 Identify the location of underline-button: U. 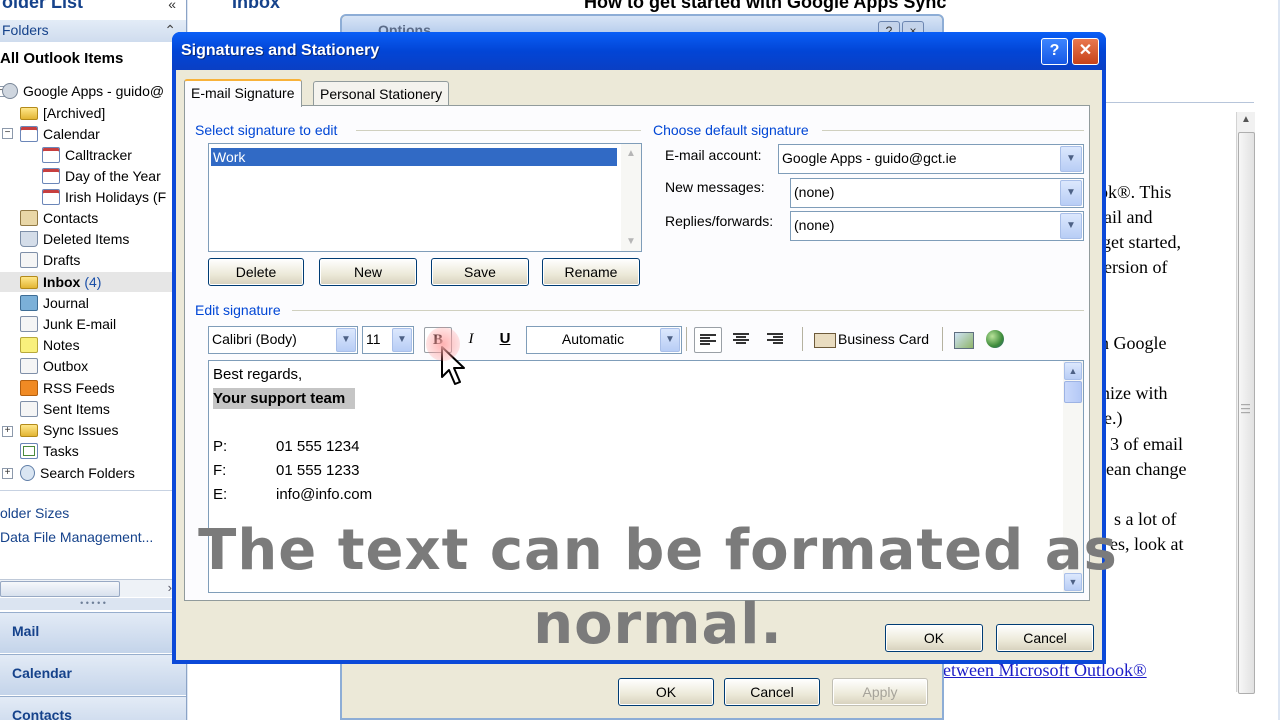
(505, 339).